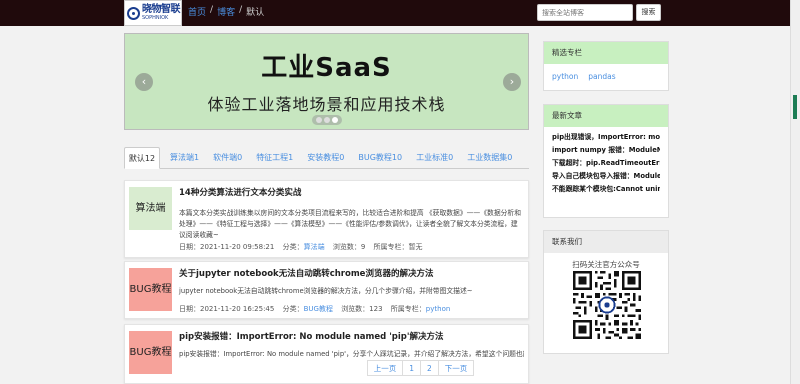 The image size is (800, 384). I want to click on pagination: 上一页 1 2 下一页, so click(395, 368).